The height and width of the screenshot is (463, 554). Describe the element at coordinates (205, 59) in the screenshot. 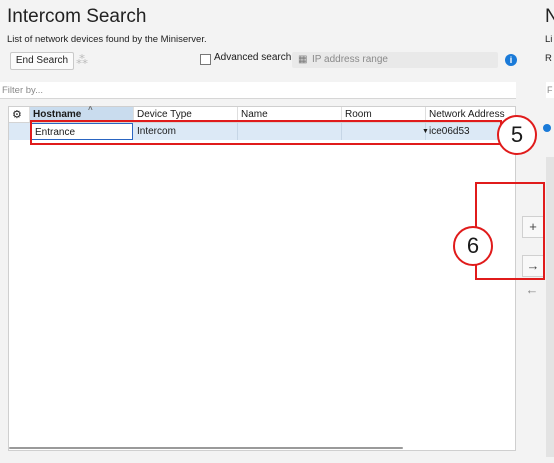

I see `advanced-search-checkbox` at that location.